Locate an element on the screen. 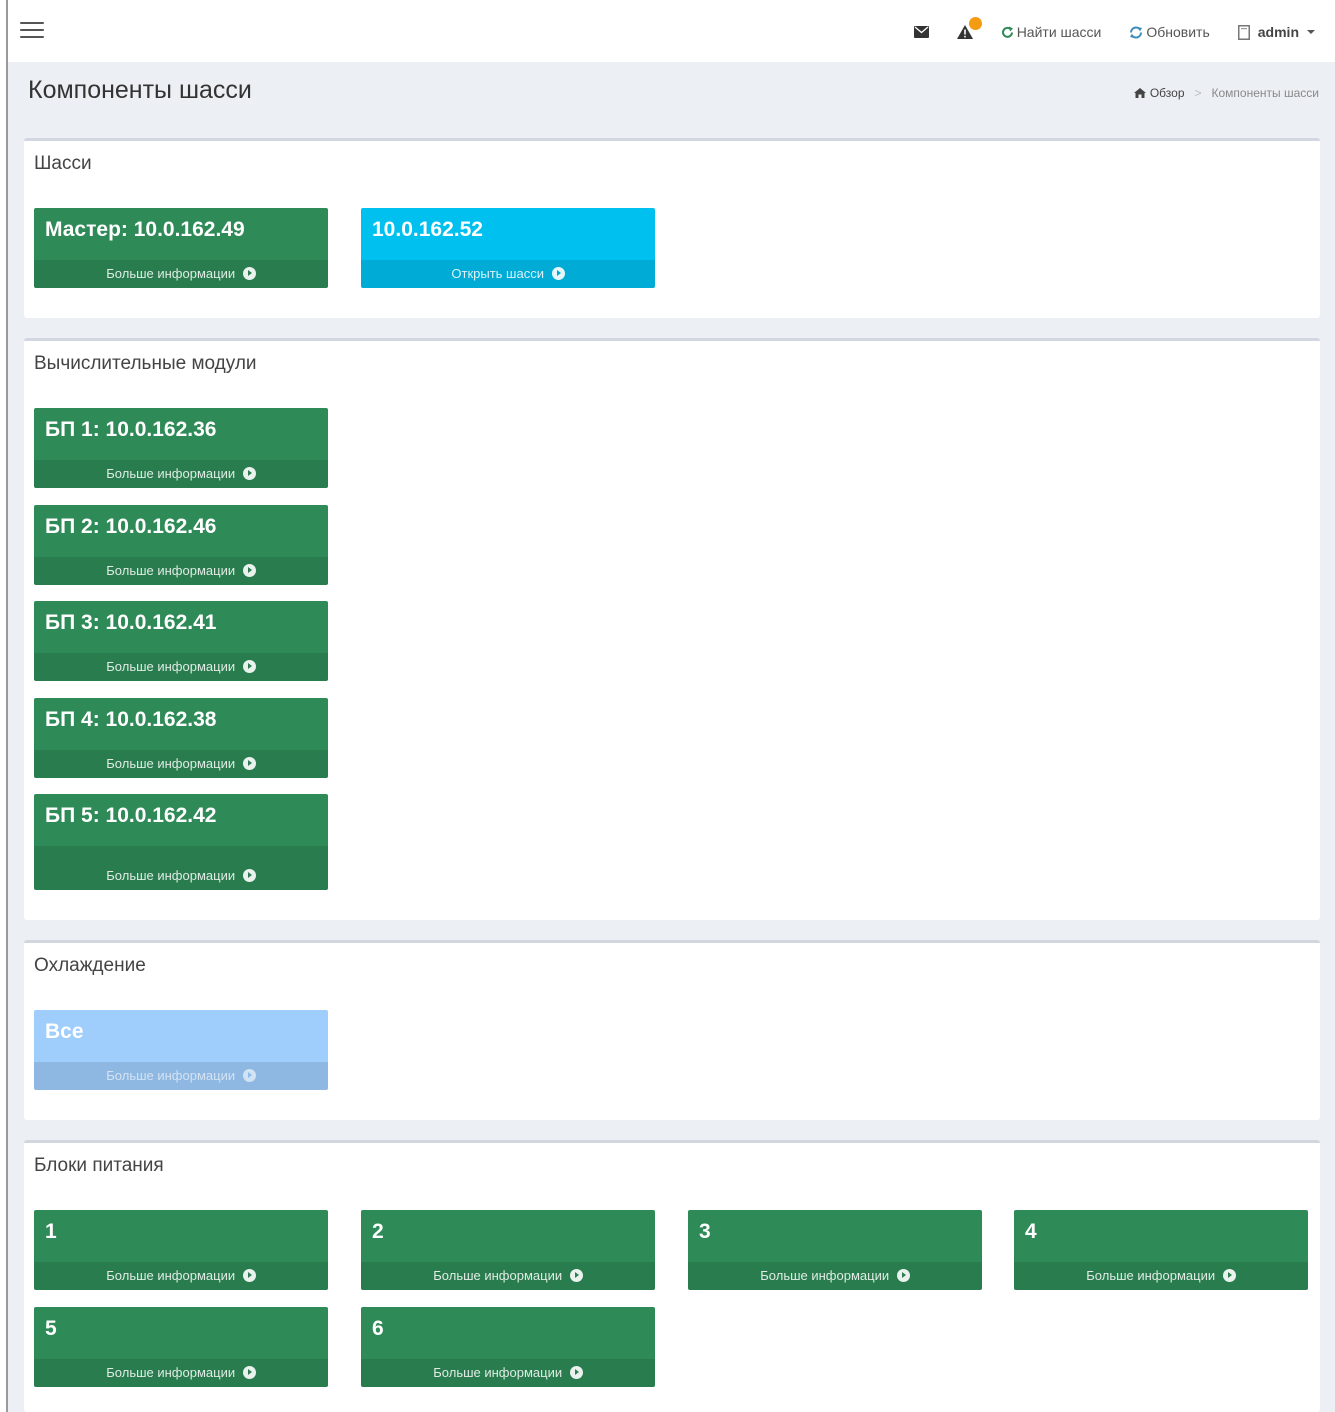 This screenshot has width=1335, height=1412. chevron-down-icon is located at coordinates (1311, 32).